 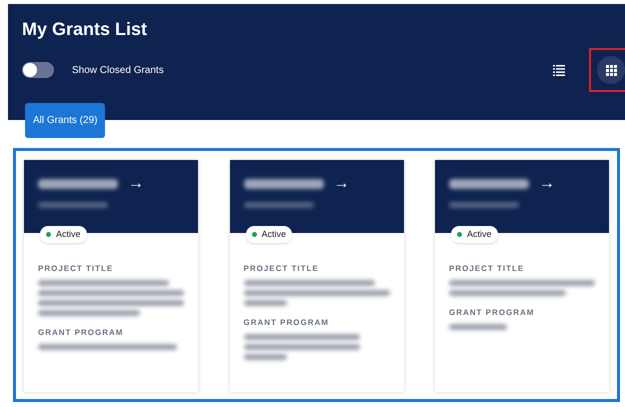 I want to click on grid-icon, so click(x=611, y=70).